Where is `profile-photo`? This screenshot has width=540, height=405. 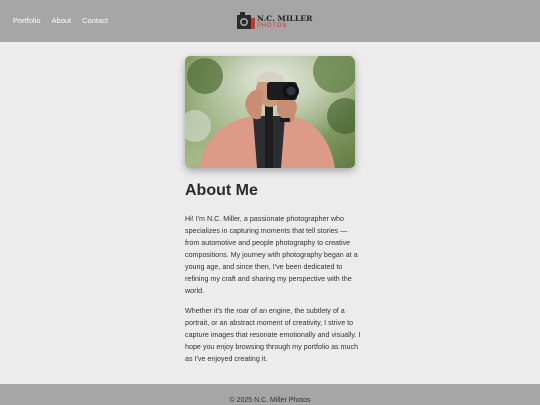
profile-photo is located at coordinates (270, 112).